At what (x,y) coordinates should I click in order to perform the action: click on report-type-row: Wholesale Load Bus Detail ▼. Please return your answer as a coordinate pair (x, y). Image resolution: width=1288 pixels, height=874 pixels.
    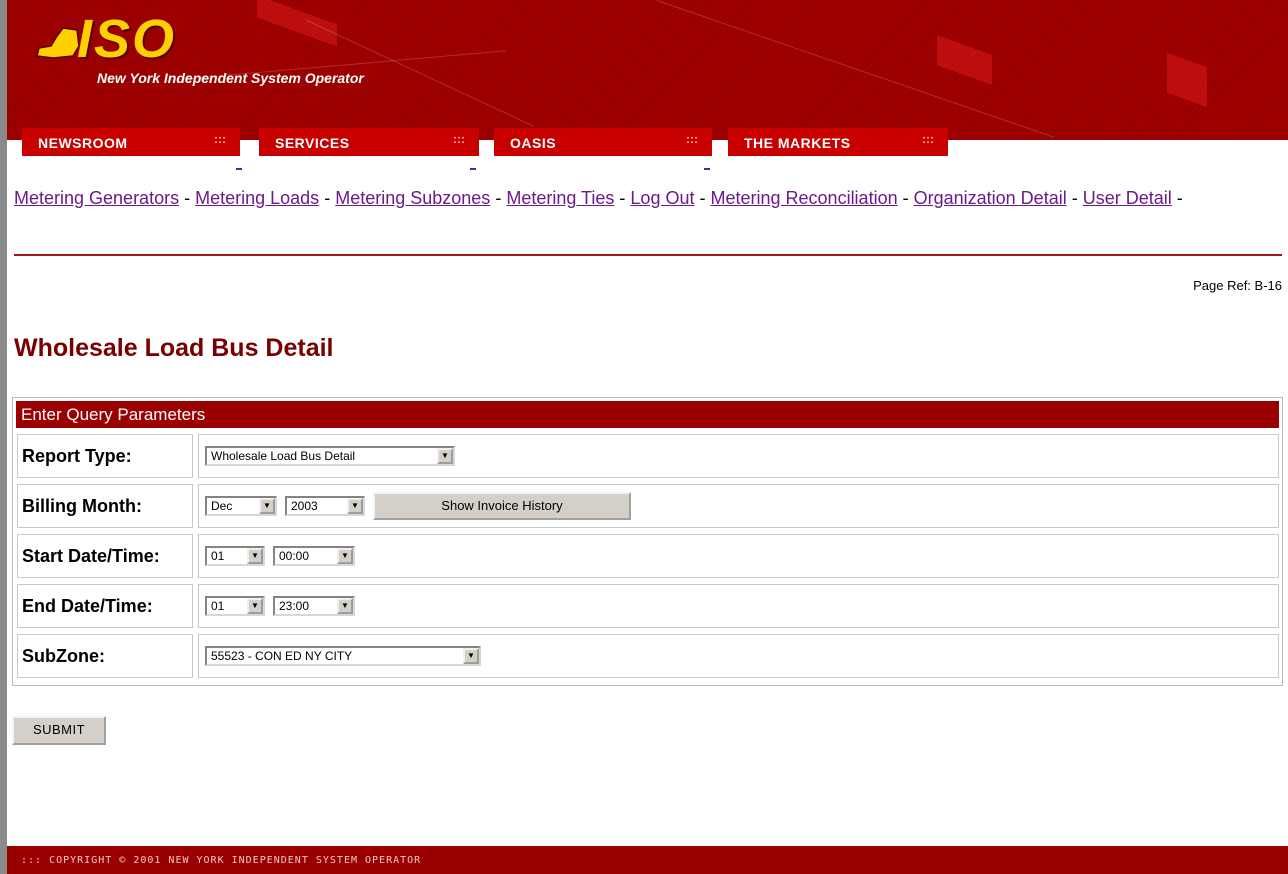
    Looking at the image, I should click on (738, 456).